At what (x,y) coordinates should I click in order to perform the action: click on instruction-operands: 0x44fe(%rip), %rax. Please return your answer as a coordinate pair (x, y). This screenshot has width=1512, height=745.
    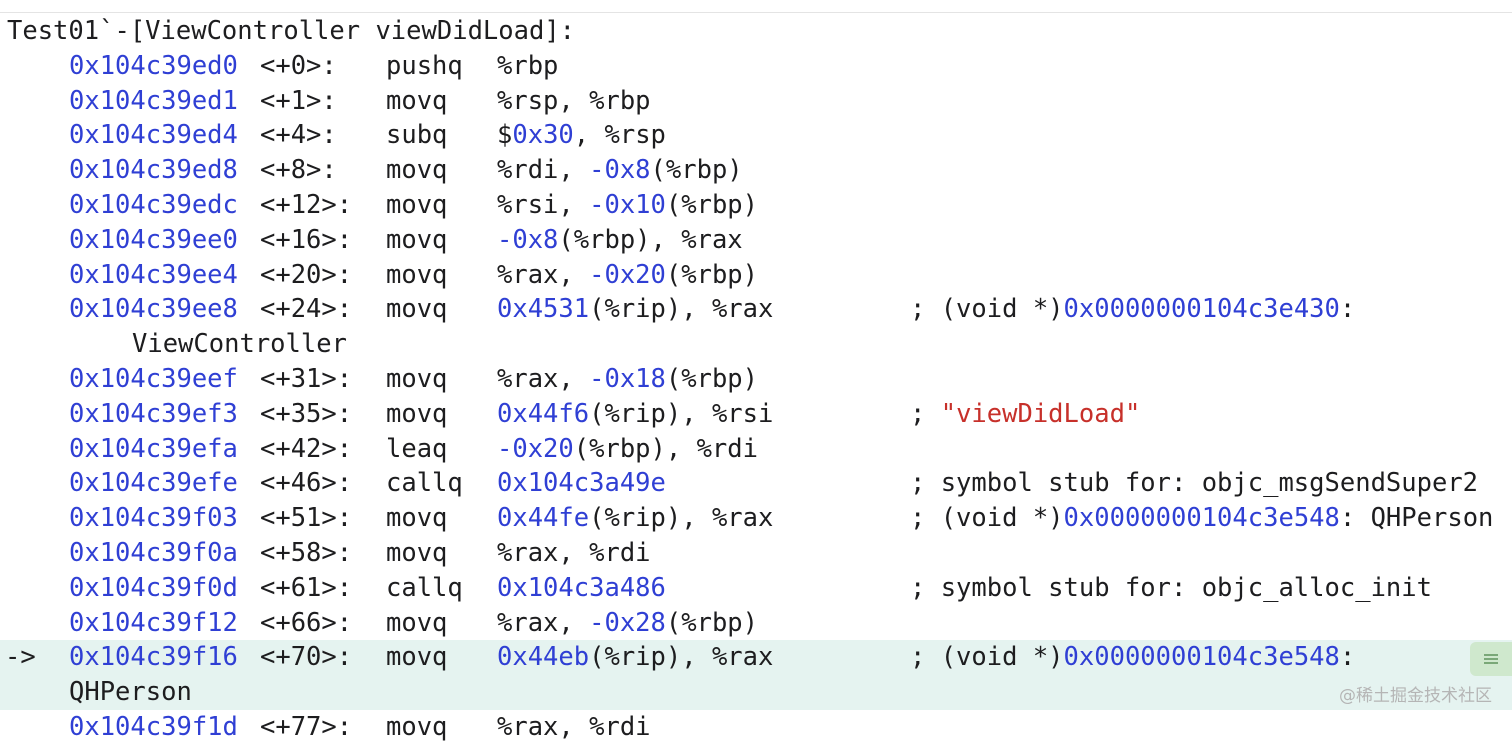
    Looking at the image, I should click on (635, 518).